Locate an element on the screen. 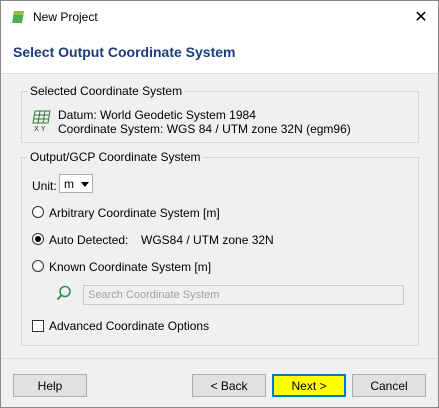 The image size is (439, 408). radio-known is located at coordinates (38, 266).